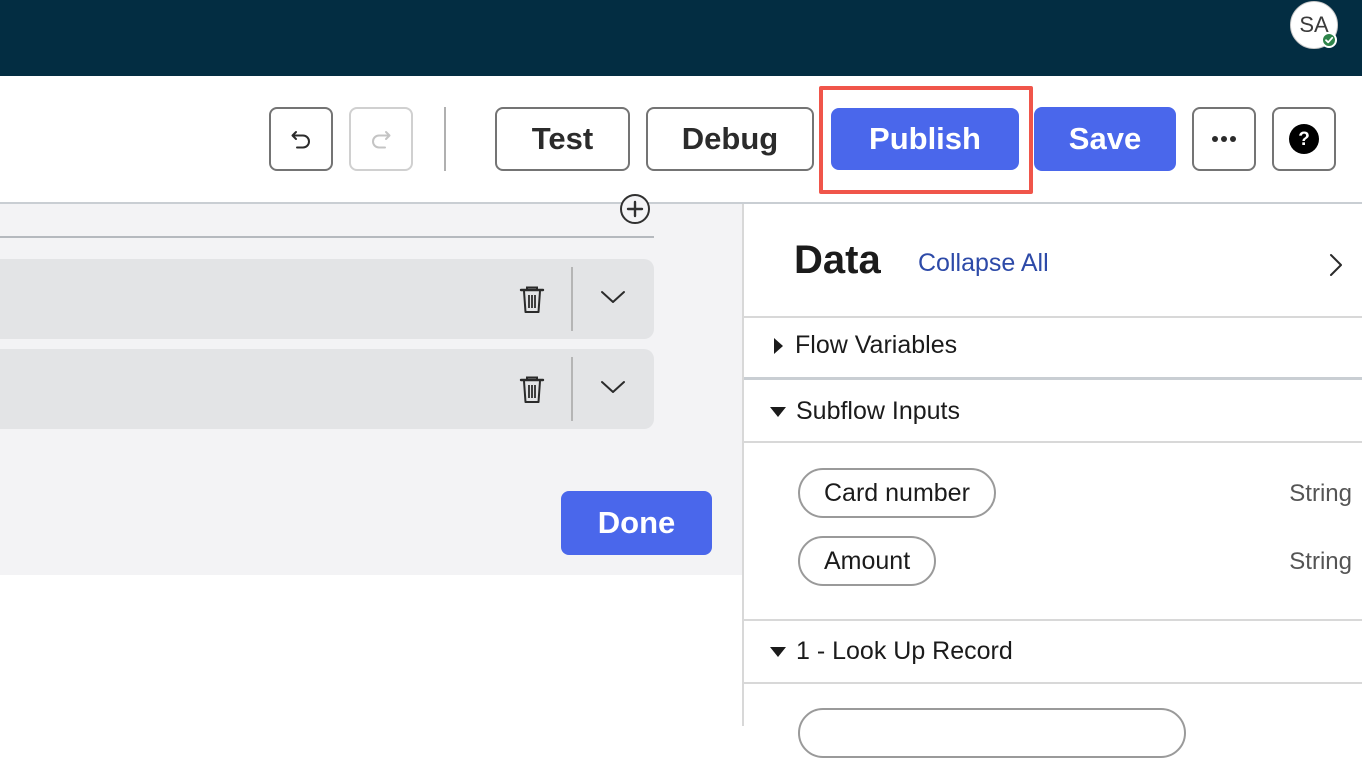 The image size is (1362, 758). What do you see at coordinates (904, 651) in the screenshot?
I see `section-label: 1 - Look Up Record` at bounding box center [904, 651].